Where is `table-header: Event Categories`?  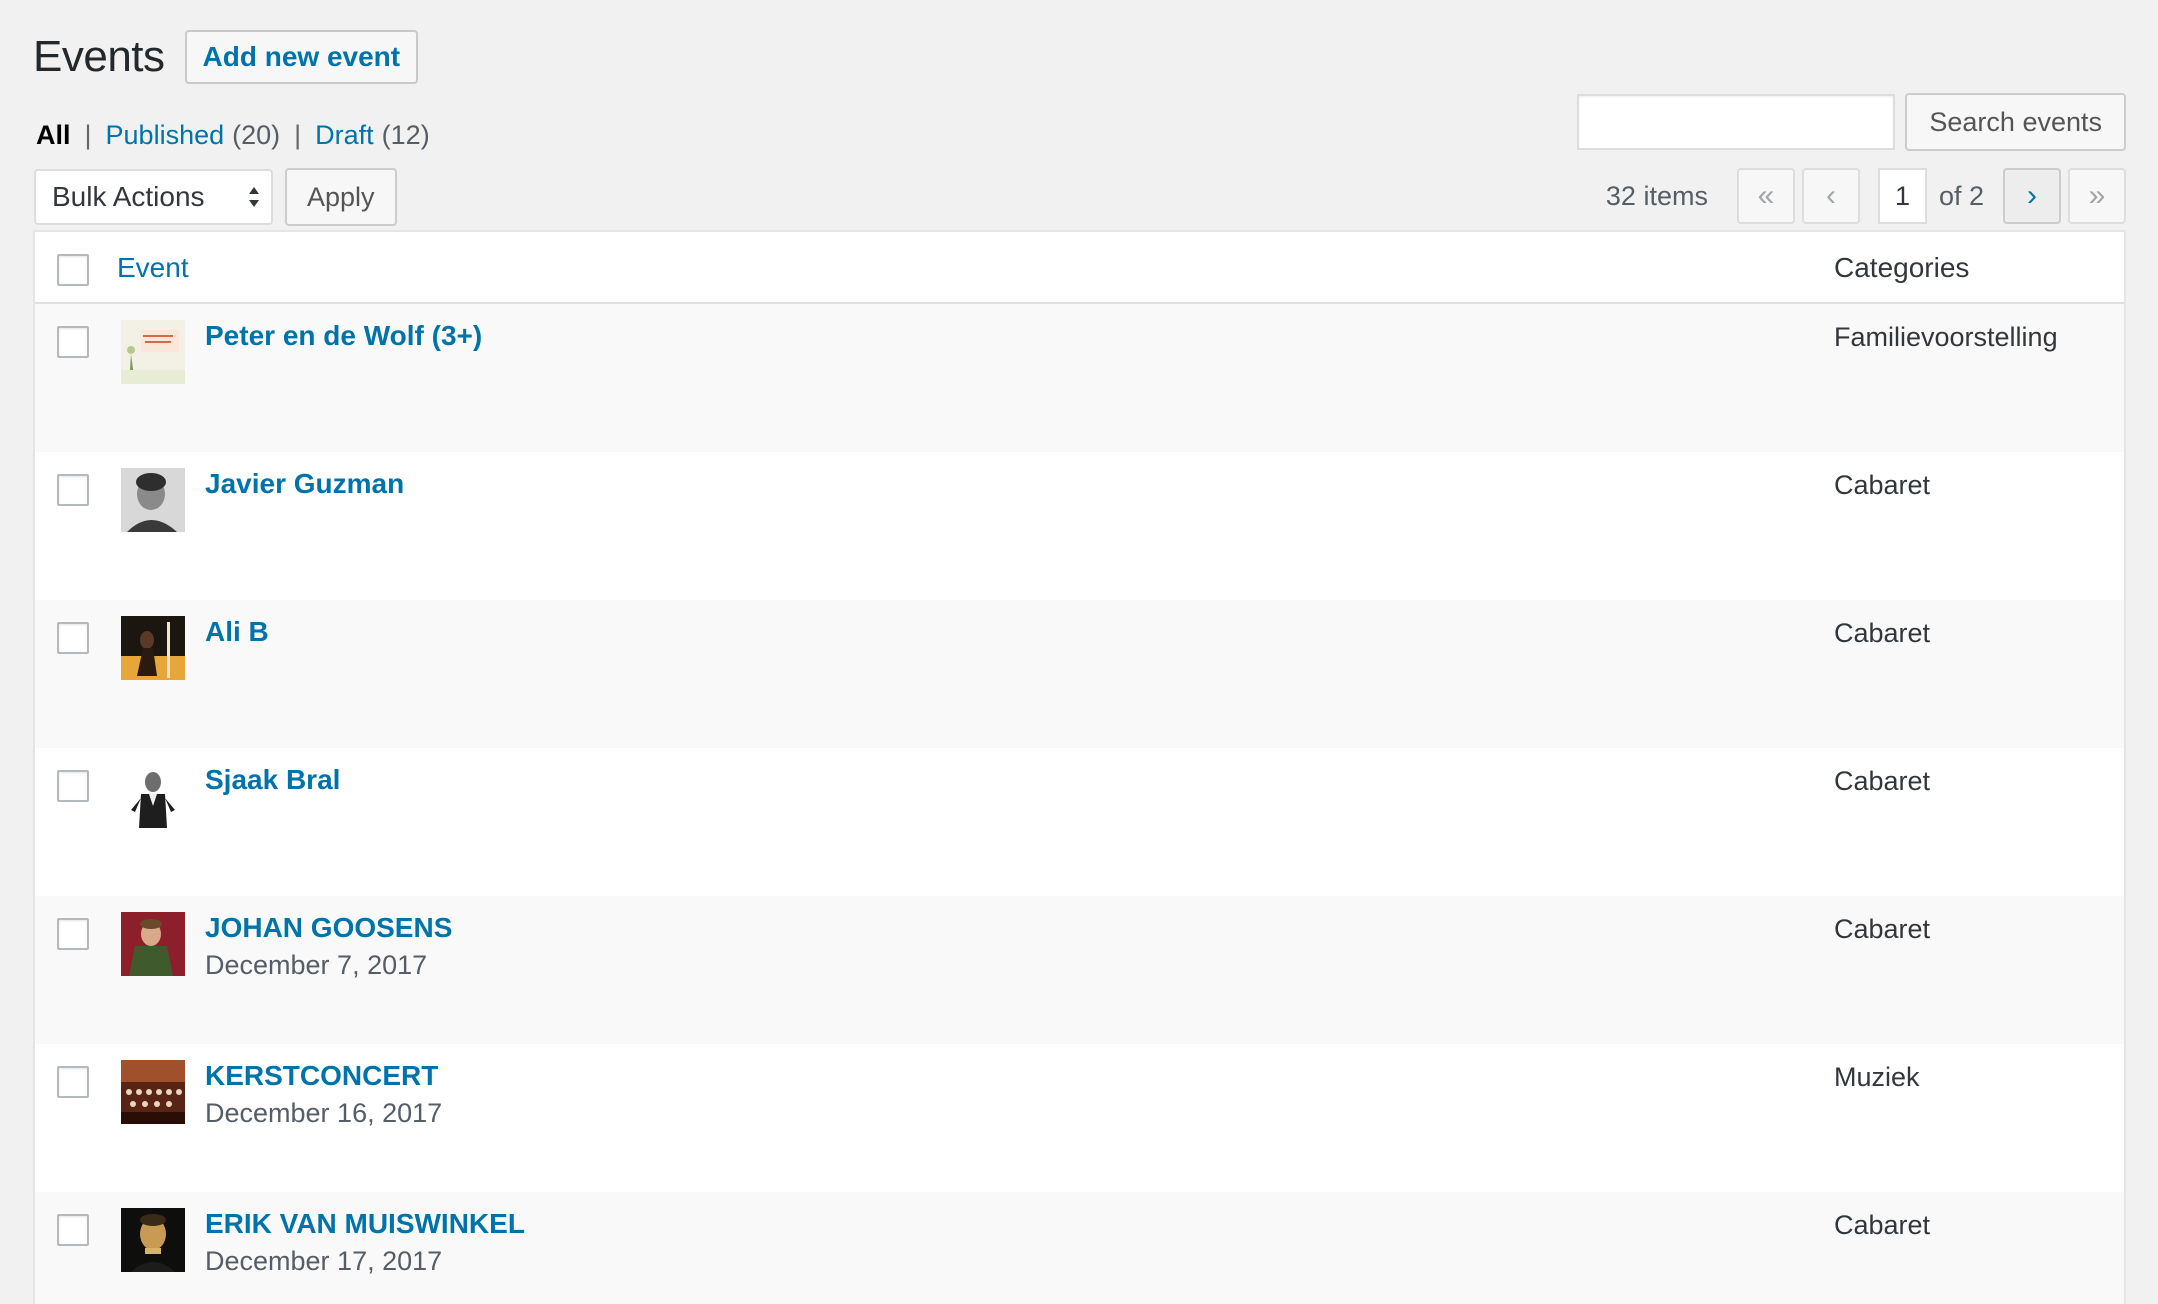 table-header: Event Categories is located at coordinates (1079, 268).